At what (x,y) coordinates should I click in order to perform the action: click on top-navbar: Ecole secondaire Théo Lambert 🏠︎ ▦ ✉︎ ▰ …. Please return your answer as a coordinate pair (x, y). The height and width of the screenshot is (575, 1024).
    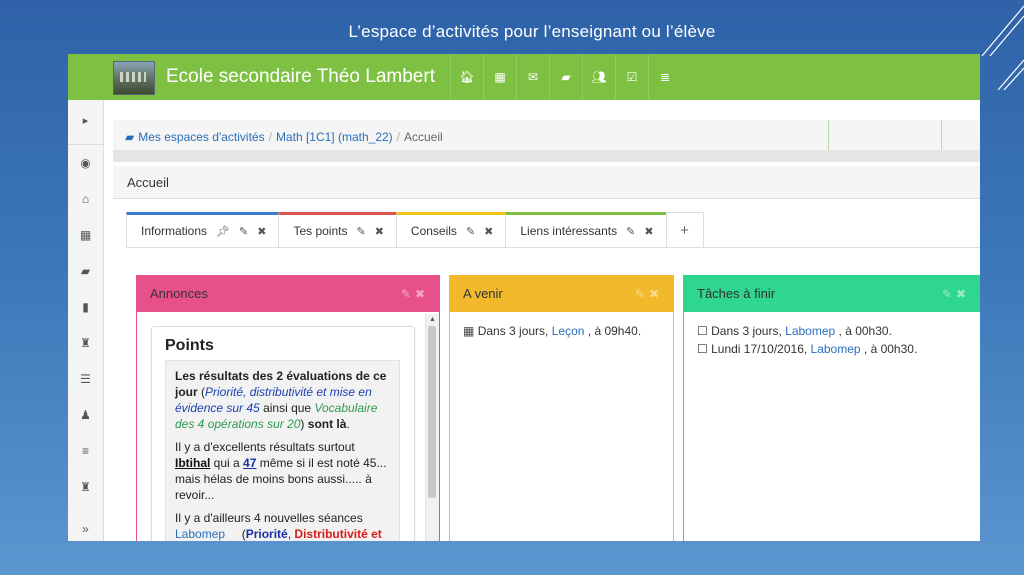
    Looking at the image, I should click on (524, 77).